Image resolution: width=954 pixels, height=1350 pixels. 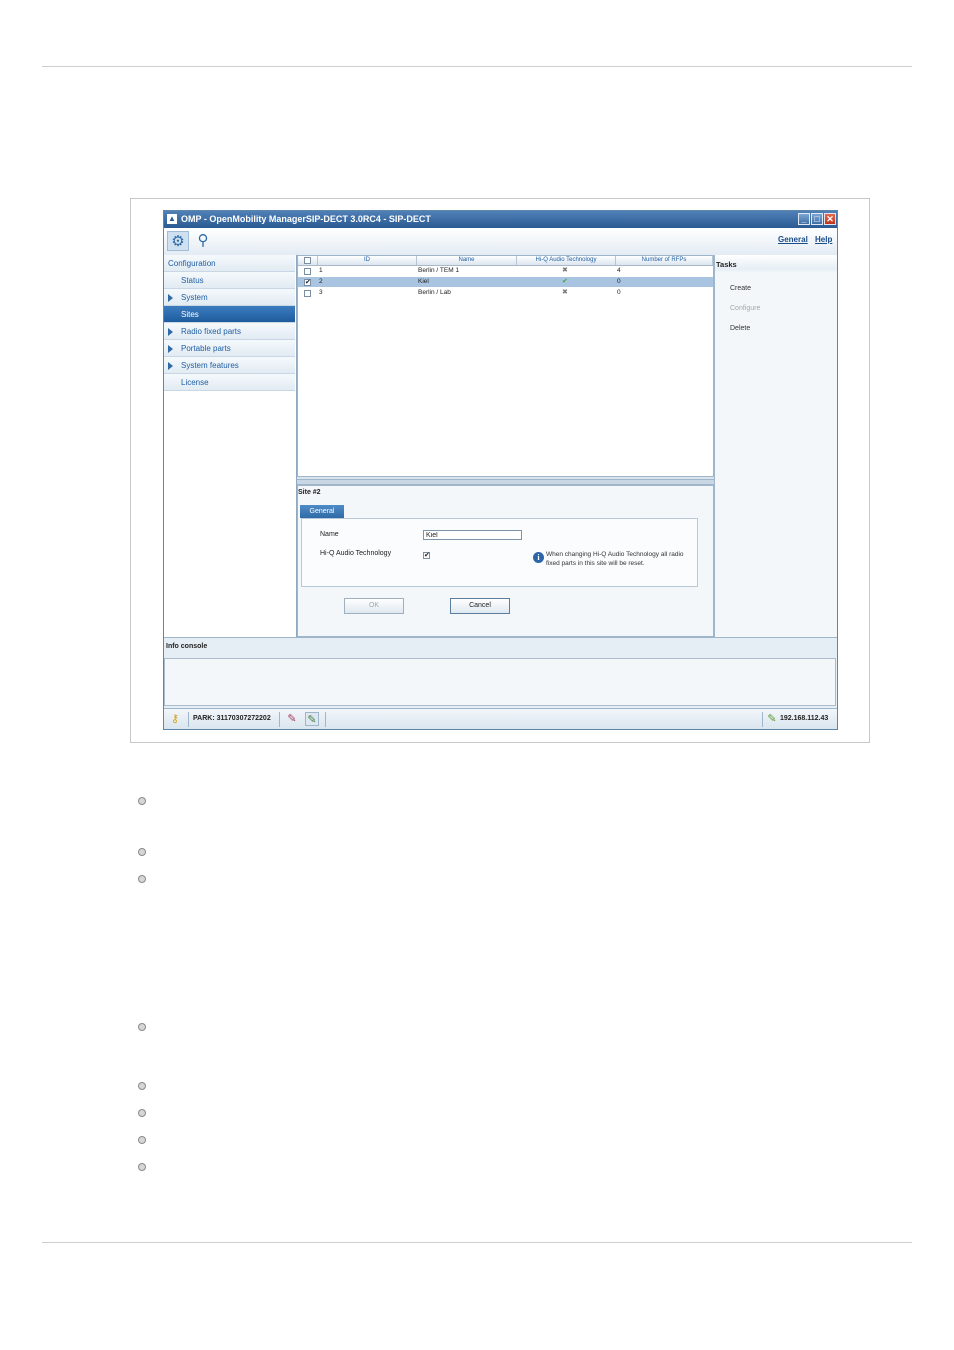 I want to click on info-console: Info console, so click(x=500, y=672).